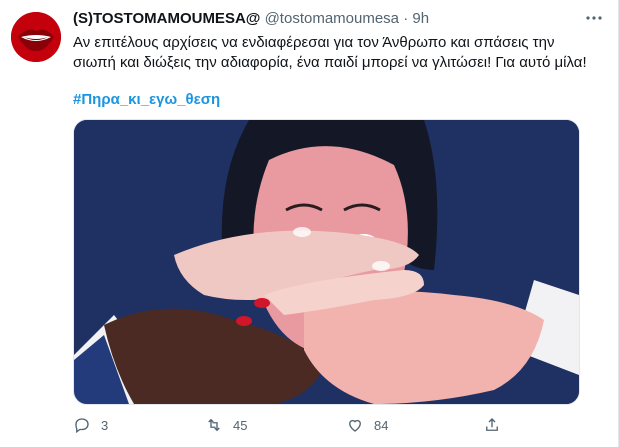 The height and width of the screenshot is (447, 619). Describe the element at coordinates (594, 18) in the screenshot. I see `more-dots-icon` at that location.